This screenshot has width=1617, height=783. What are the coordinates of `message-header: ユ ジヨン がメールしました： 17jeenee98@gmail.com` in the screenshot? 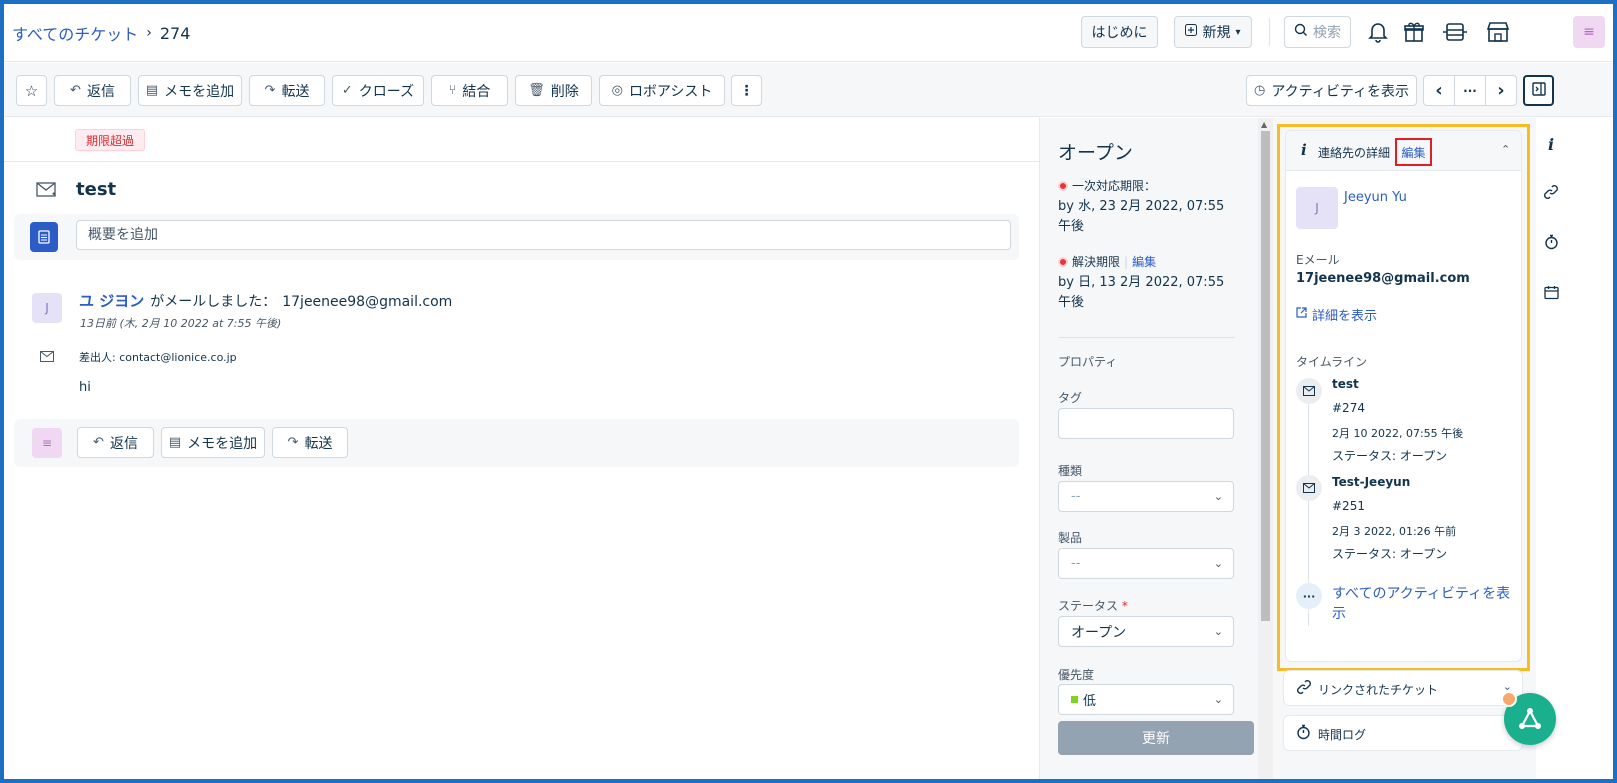 It's located at (265, 300).